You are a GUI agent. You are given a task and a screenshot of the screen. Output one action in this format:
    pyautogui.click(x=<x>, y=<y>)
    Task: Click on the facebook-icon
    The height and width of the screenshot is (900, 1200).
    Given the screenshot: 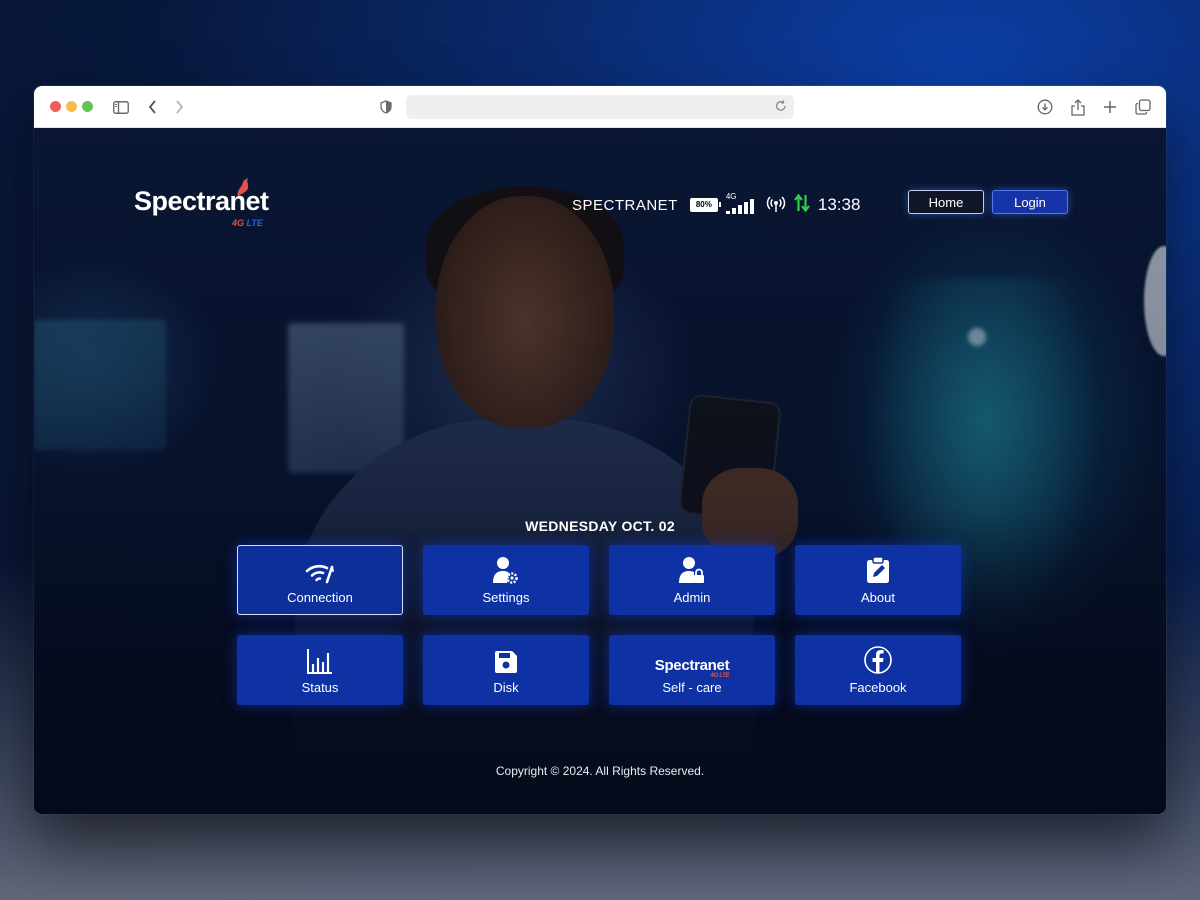 What is the action you would take?
    pyautogui.click(x=878, y=659)
    